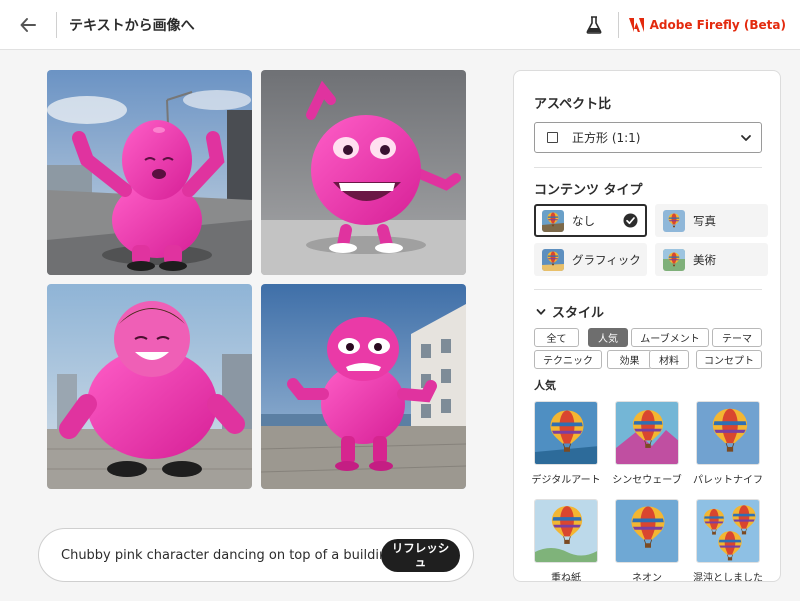  Describe the element at coordinates (704, 259) in the screenshot. I see `content-type-art-label: 美術` at that location.